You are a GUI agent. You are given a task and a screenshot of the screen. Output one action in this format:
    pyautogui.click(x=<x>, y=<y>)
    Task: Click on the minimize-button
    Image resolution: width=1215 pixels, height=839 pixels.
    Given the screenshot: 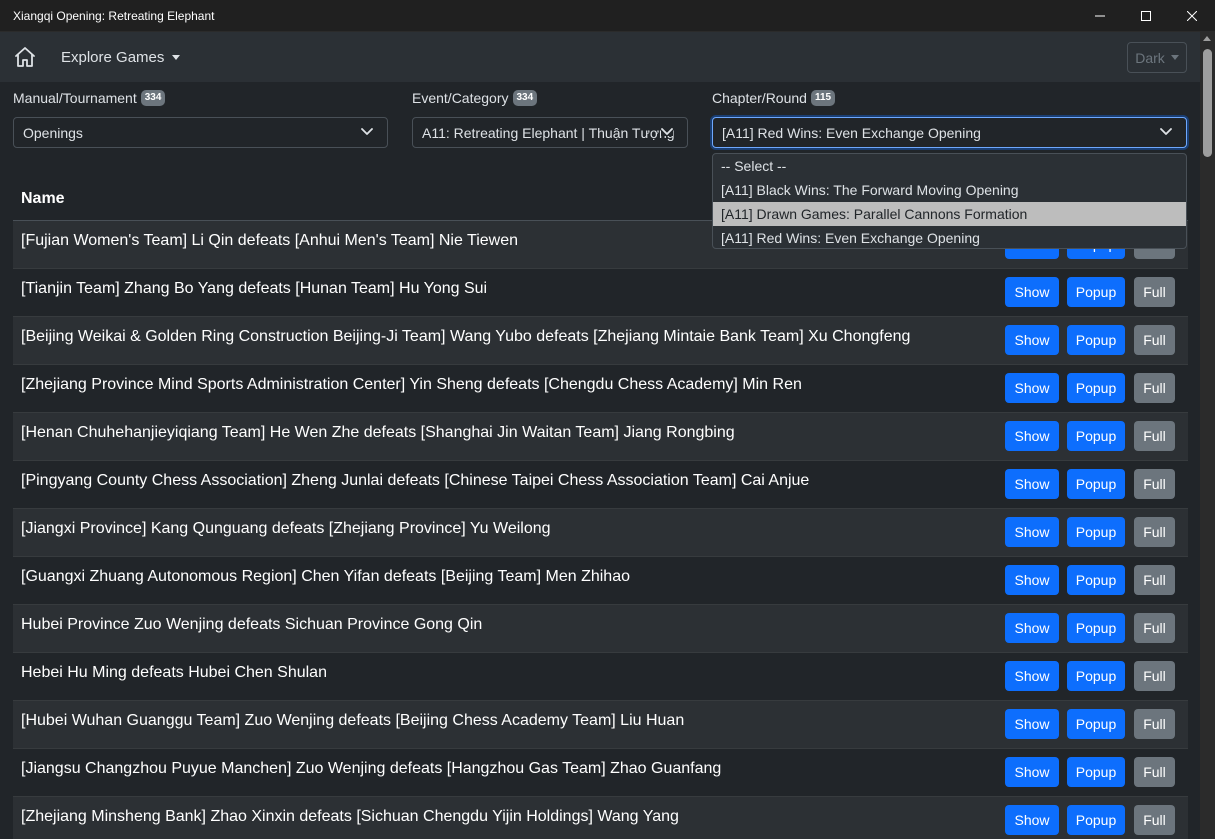 What is the action you would take?
    pyautogui.click(x=1100, y=16)
    